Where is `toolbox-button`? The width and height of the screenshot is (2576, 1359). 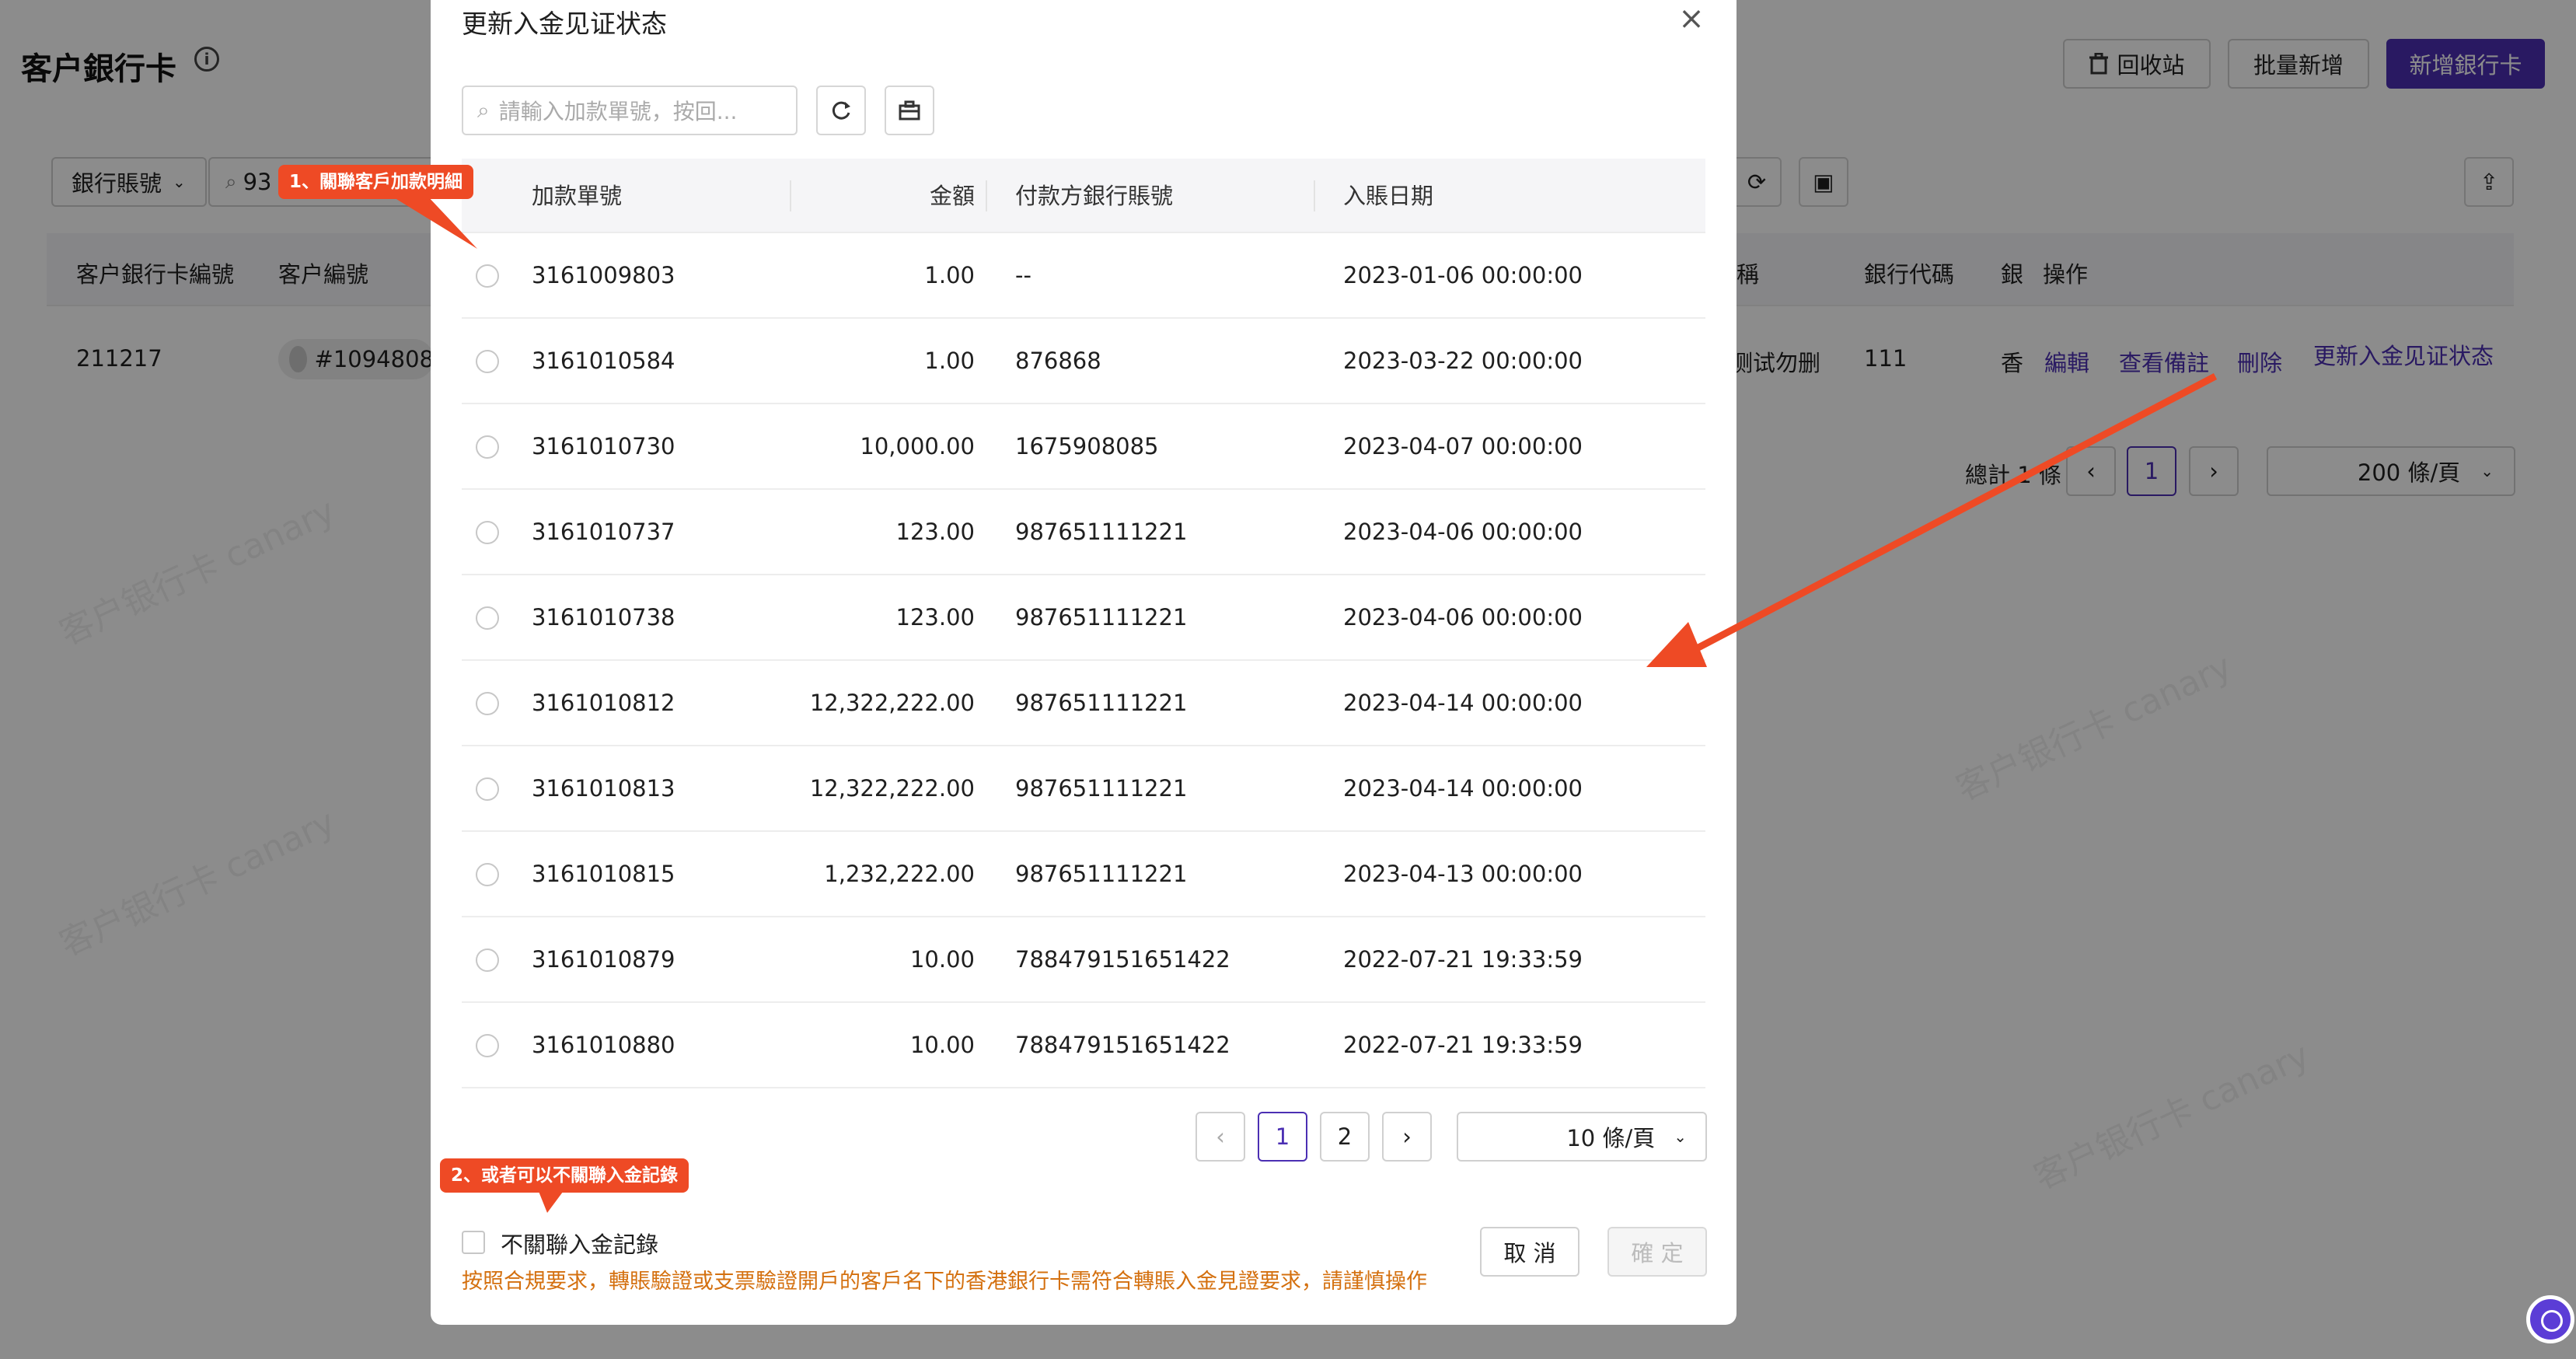
toolbox-button is located at coordinates (910, 111).